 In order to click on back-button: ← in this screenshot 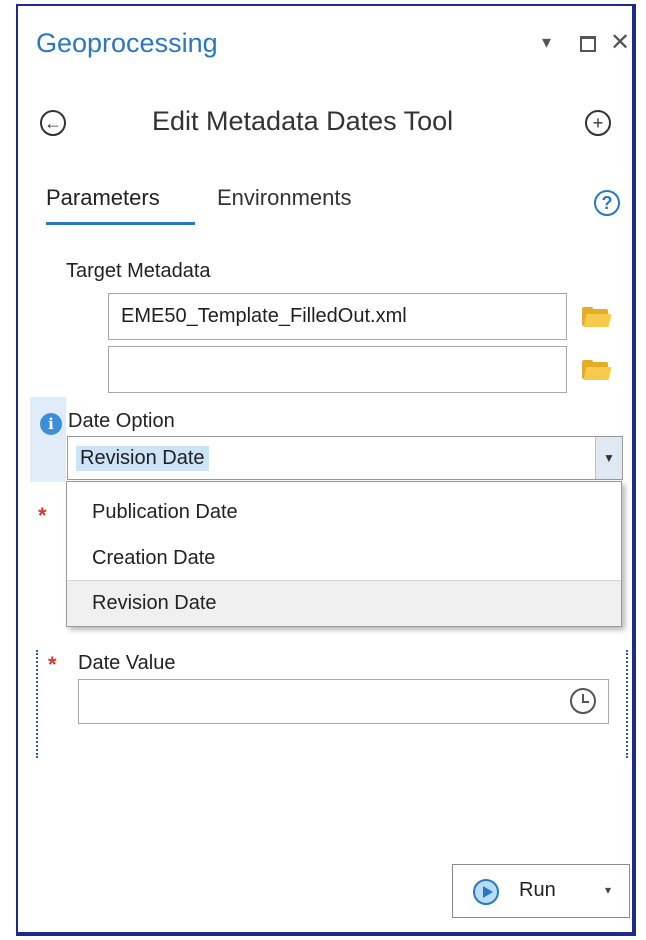, I will do `click(53, 123)`.